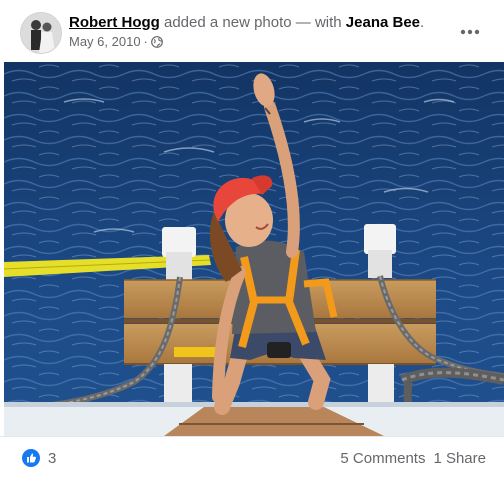 Image resolution: width=504 pixels, height=478 pixels. What do you see at coordinates (459, 458) in the screenshot?
I see `shares-count-link: 1 Share` at bounding box center [459, 458].